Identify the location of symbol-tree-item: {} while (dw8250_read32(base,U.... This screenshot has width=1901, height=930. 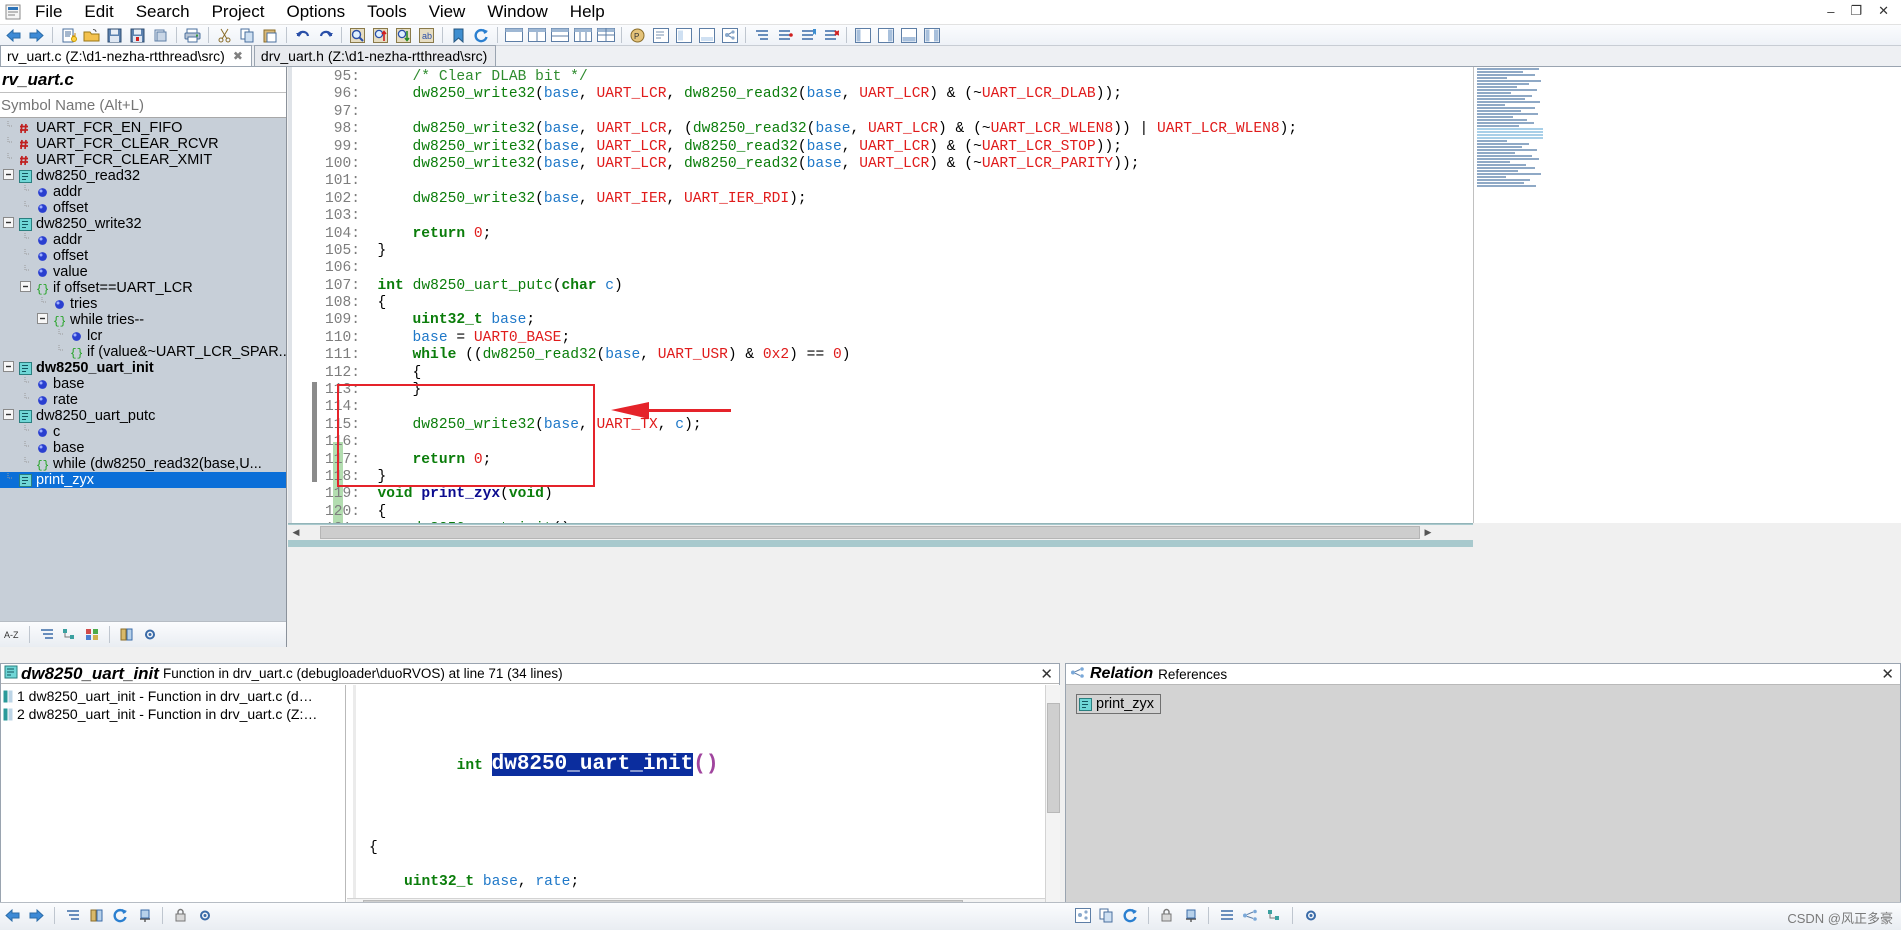
(143, 464).